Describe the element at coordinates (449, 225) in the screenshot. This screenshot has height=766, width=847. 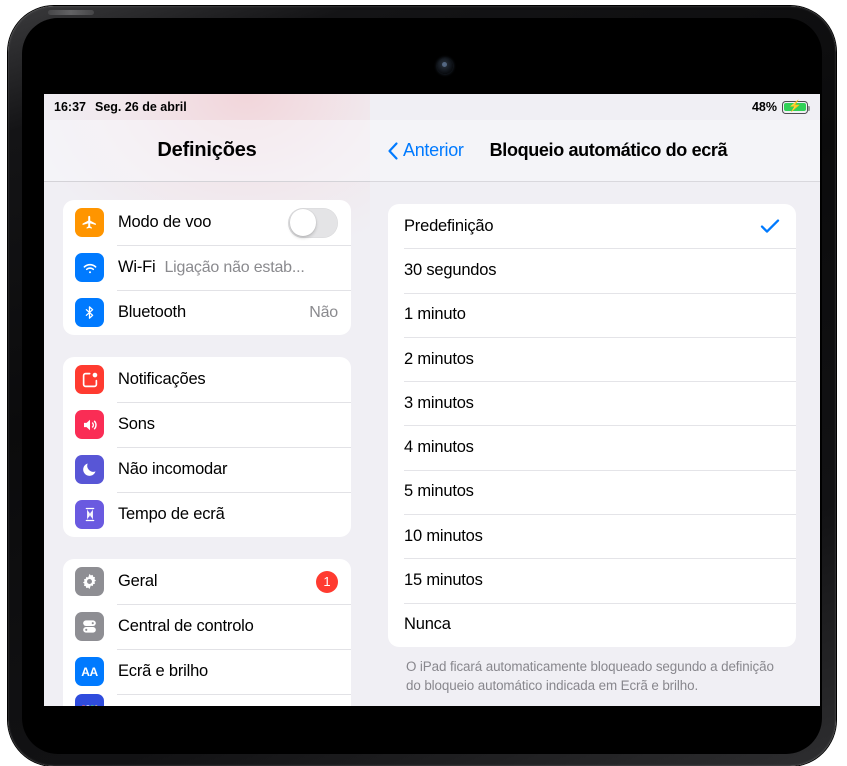
I see `option-label: Predefinição` at that location.